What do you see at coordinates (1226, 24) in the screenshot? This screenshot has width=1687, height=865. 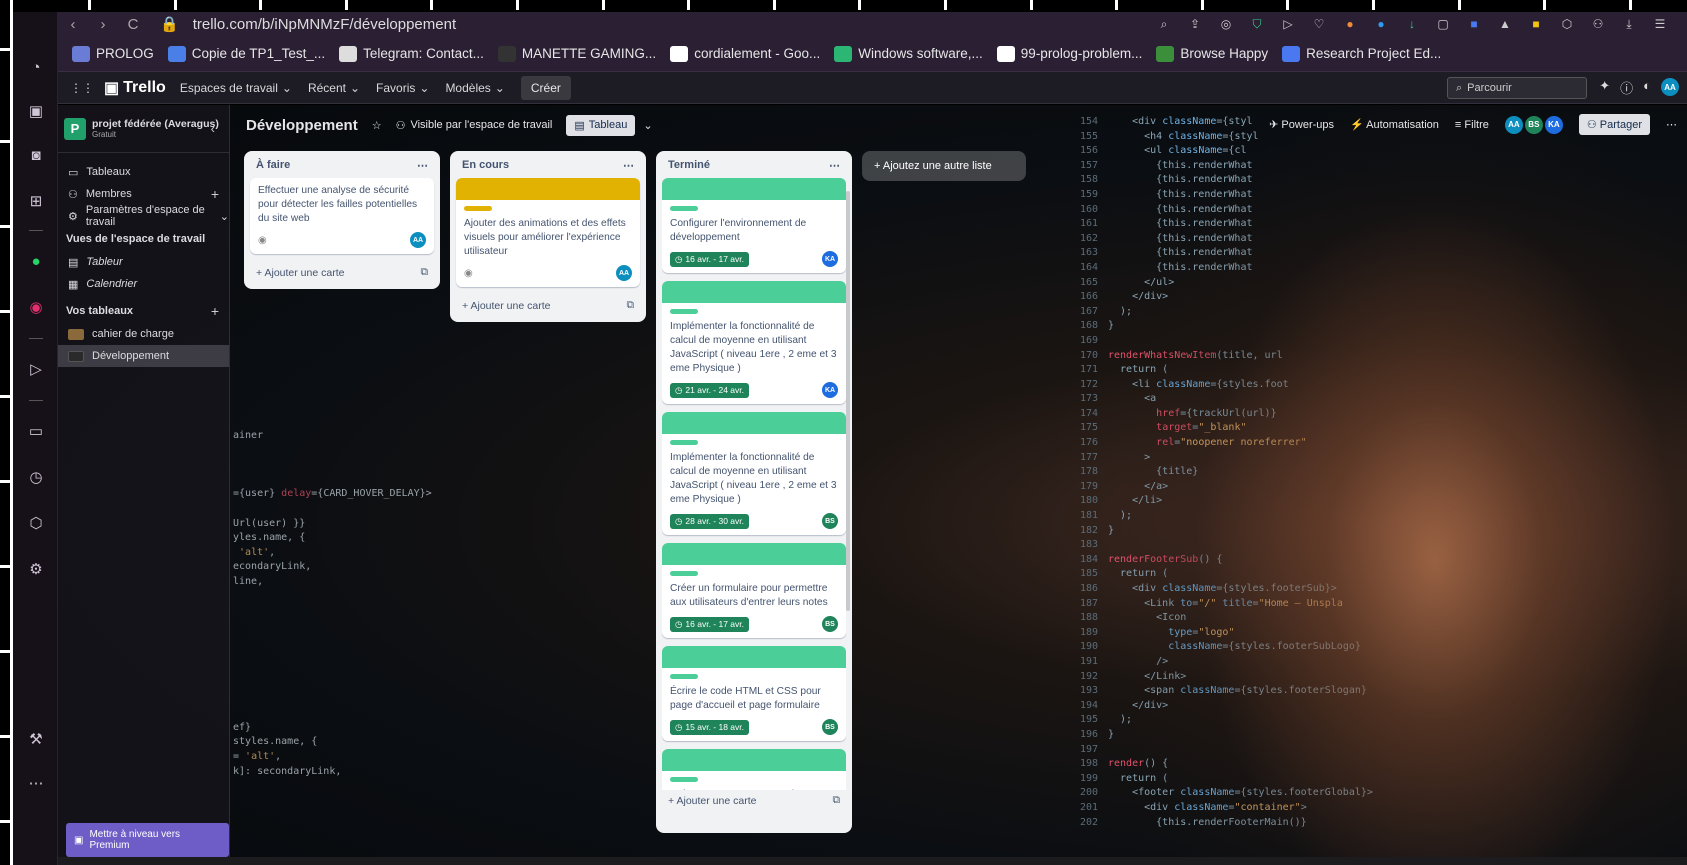 I see `camera-icon: ◎` at bounding box center [1226, 24].